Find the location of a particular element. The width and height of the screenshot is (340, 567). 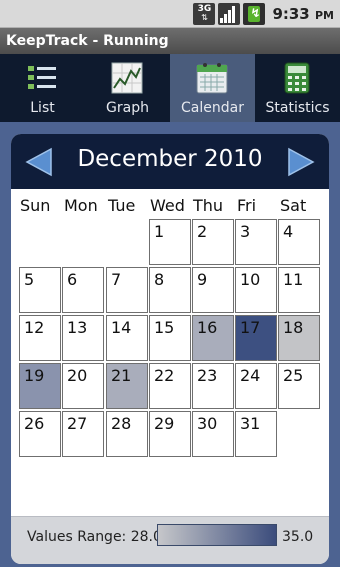

status-icons: 3G ⇅ ↯ 9:33 PM is located at coordinates (263, 14).